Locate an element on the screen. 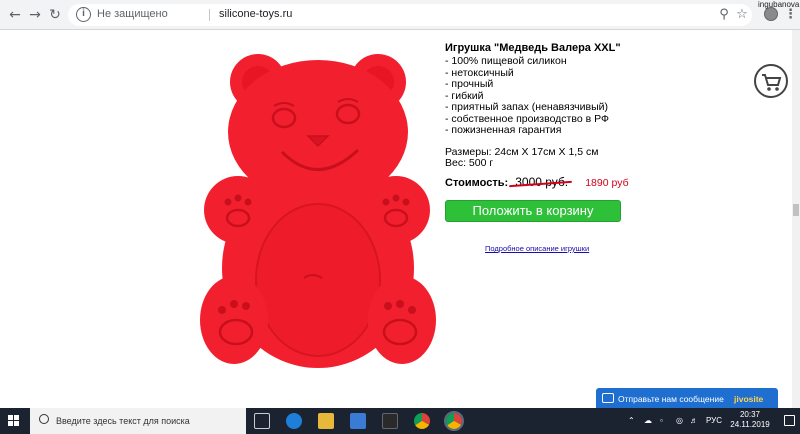 This screenshot has height=434, width=800. search-placeholder: Введите здесь текст для поиска is located at coordinates (123, 421).